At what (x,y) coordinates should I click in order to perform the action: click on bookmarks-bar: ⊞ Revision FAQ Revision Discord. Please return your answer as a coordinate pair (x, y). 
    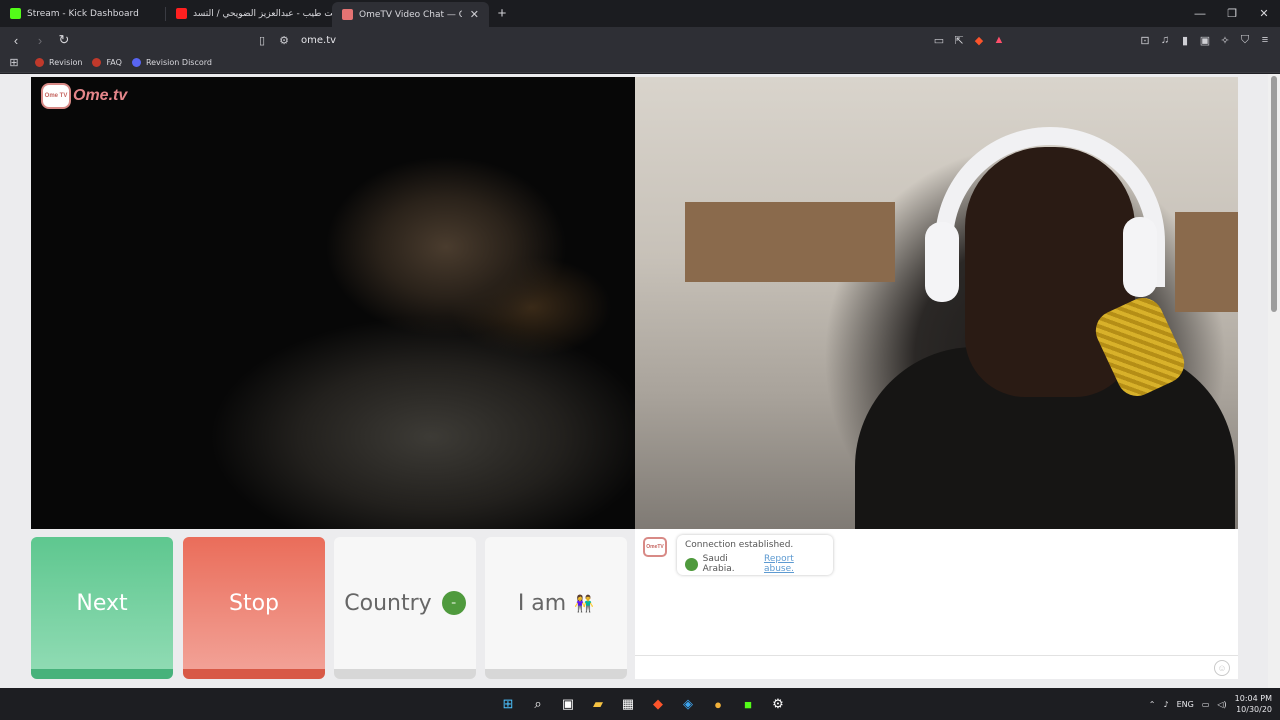
    Looking at the image, I should click on (640, 63).